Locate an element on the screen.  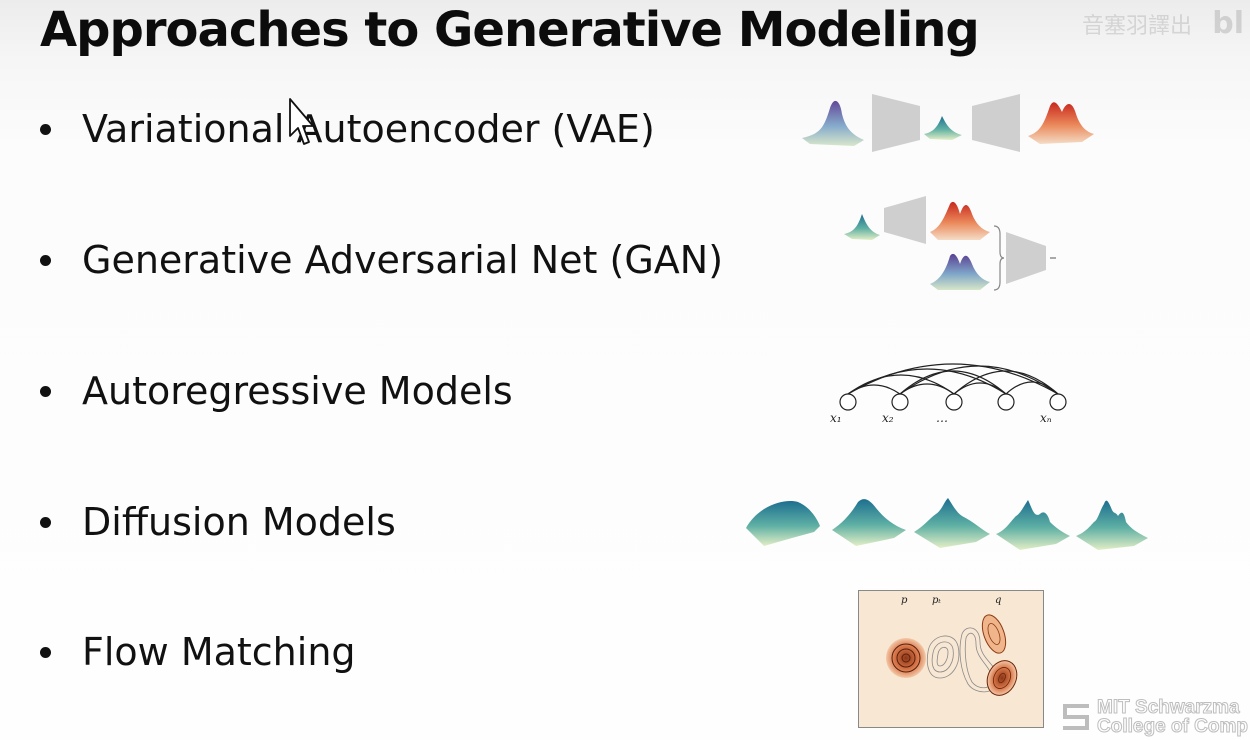
gan-illustration is located at coordinates (950, 243).